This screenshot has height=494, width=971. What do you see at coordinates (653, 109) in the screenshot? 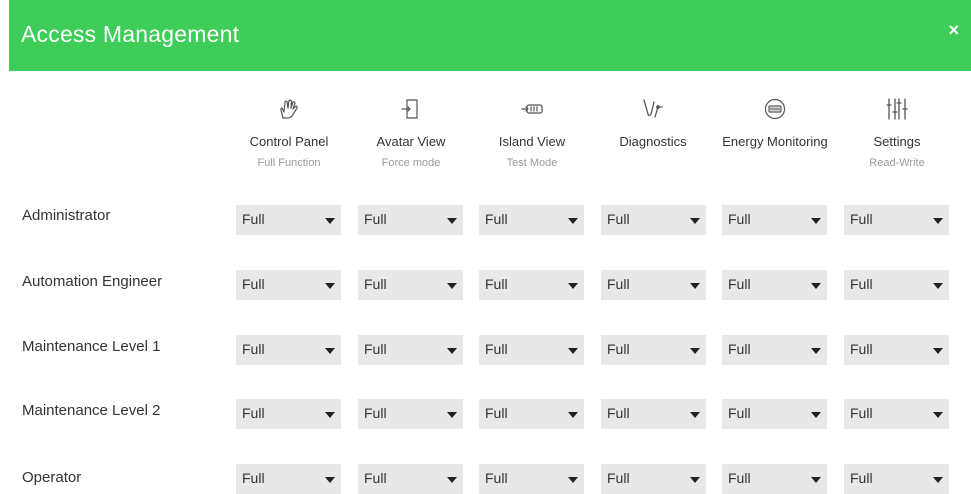
I see `stethoscope-icon` at bounding box center [653, 109].